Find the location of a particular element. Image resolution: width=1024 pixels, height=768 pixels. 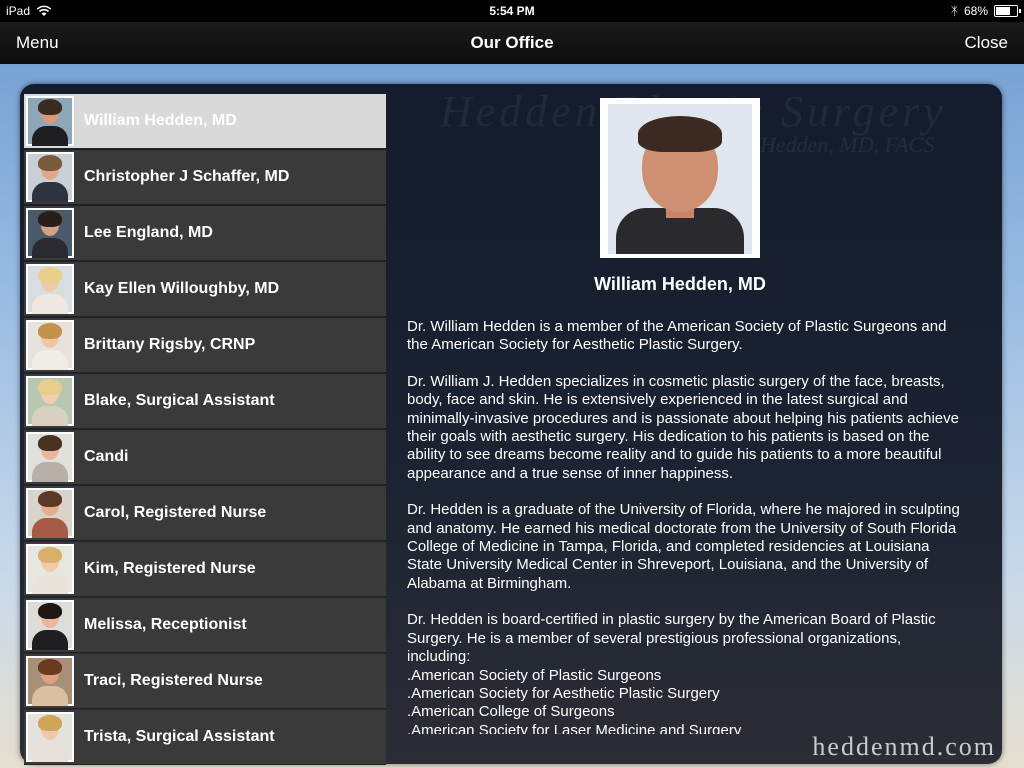

navigation-bar: Menu Our Office Close is located at coordinates (512, 43).